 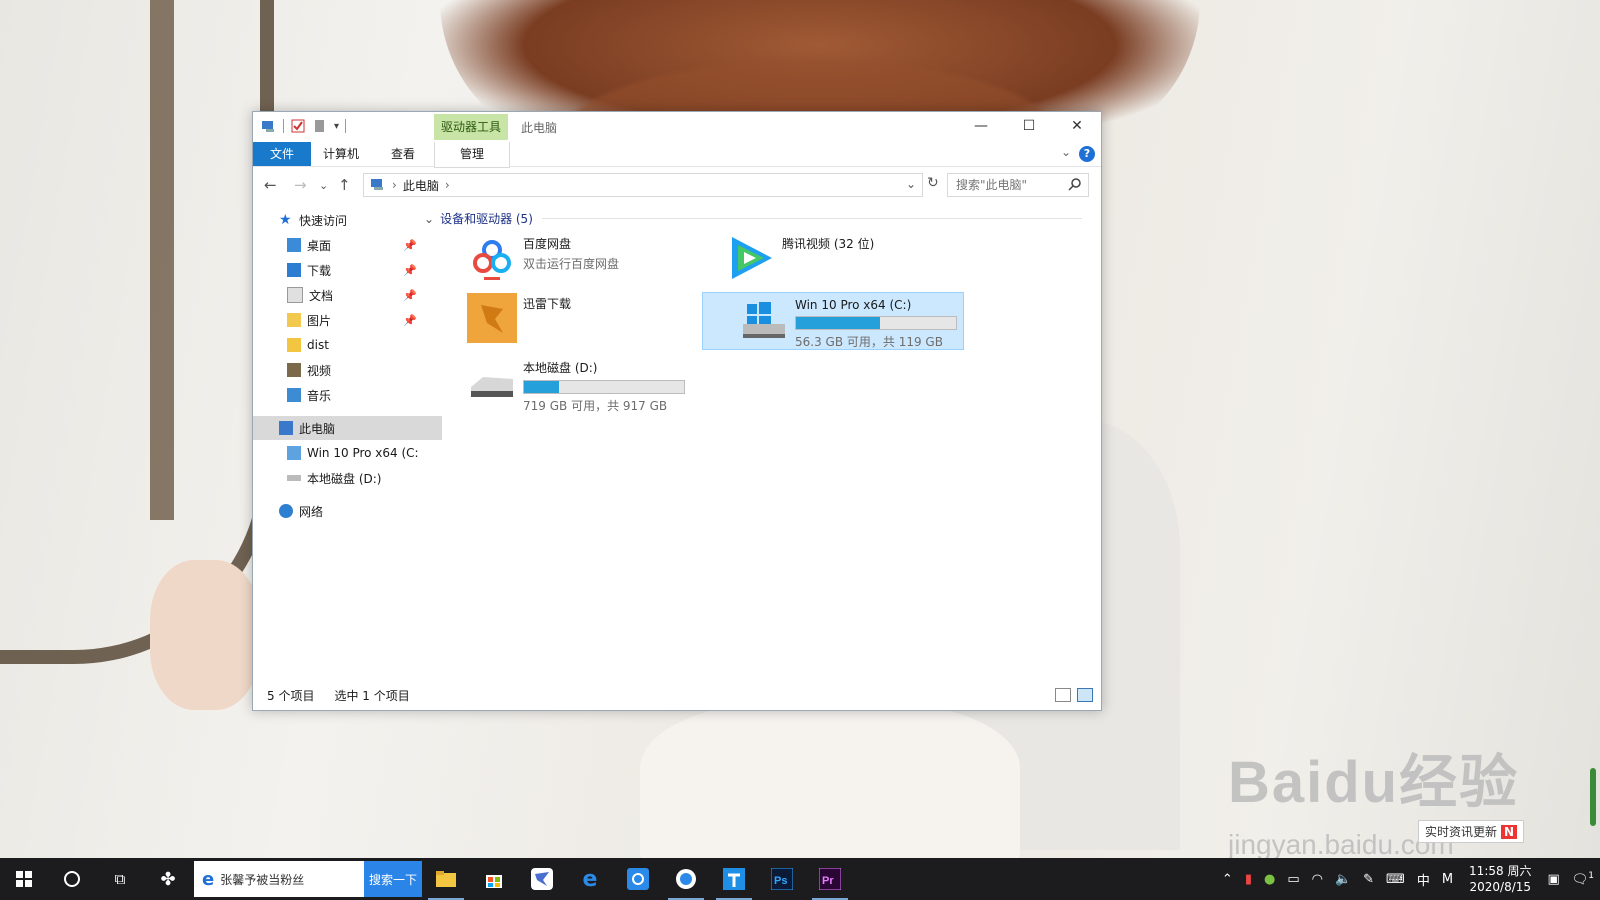 I want to click on clock: 11:58 周六 2020/8/15, so click(x=1500, y=879).